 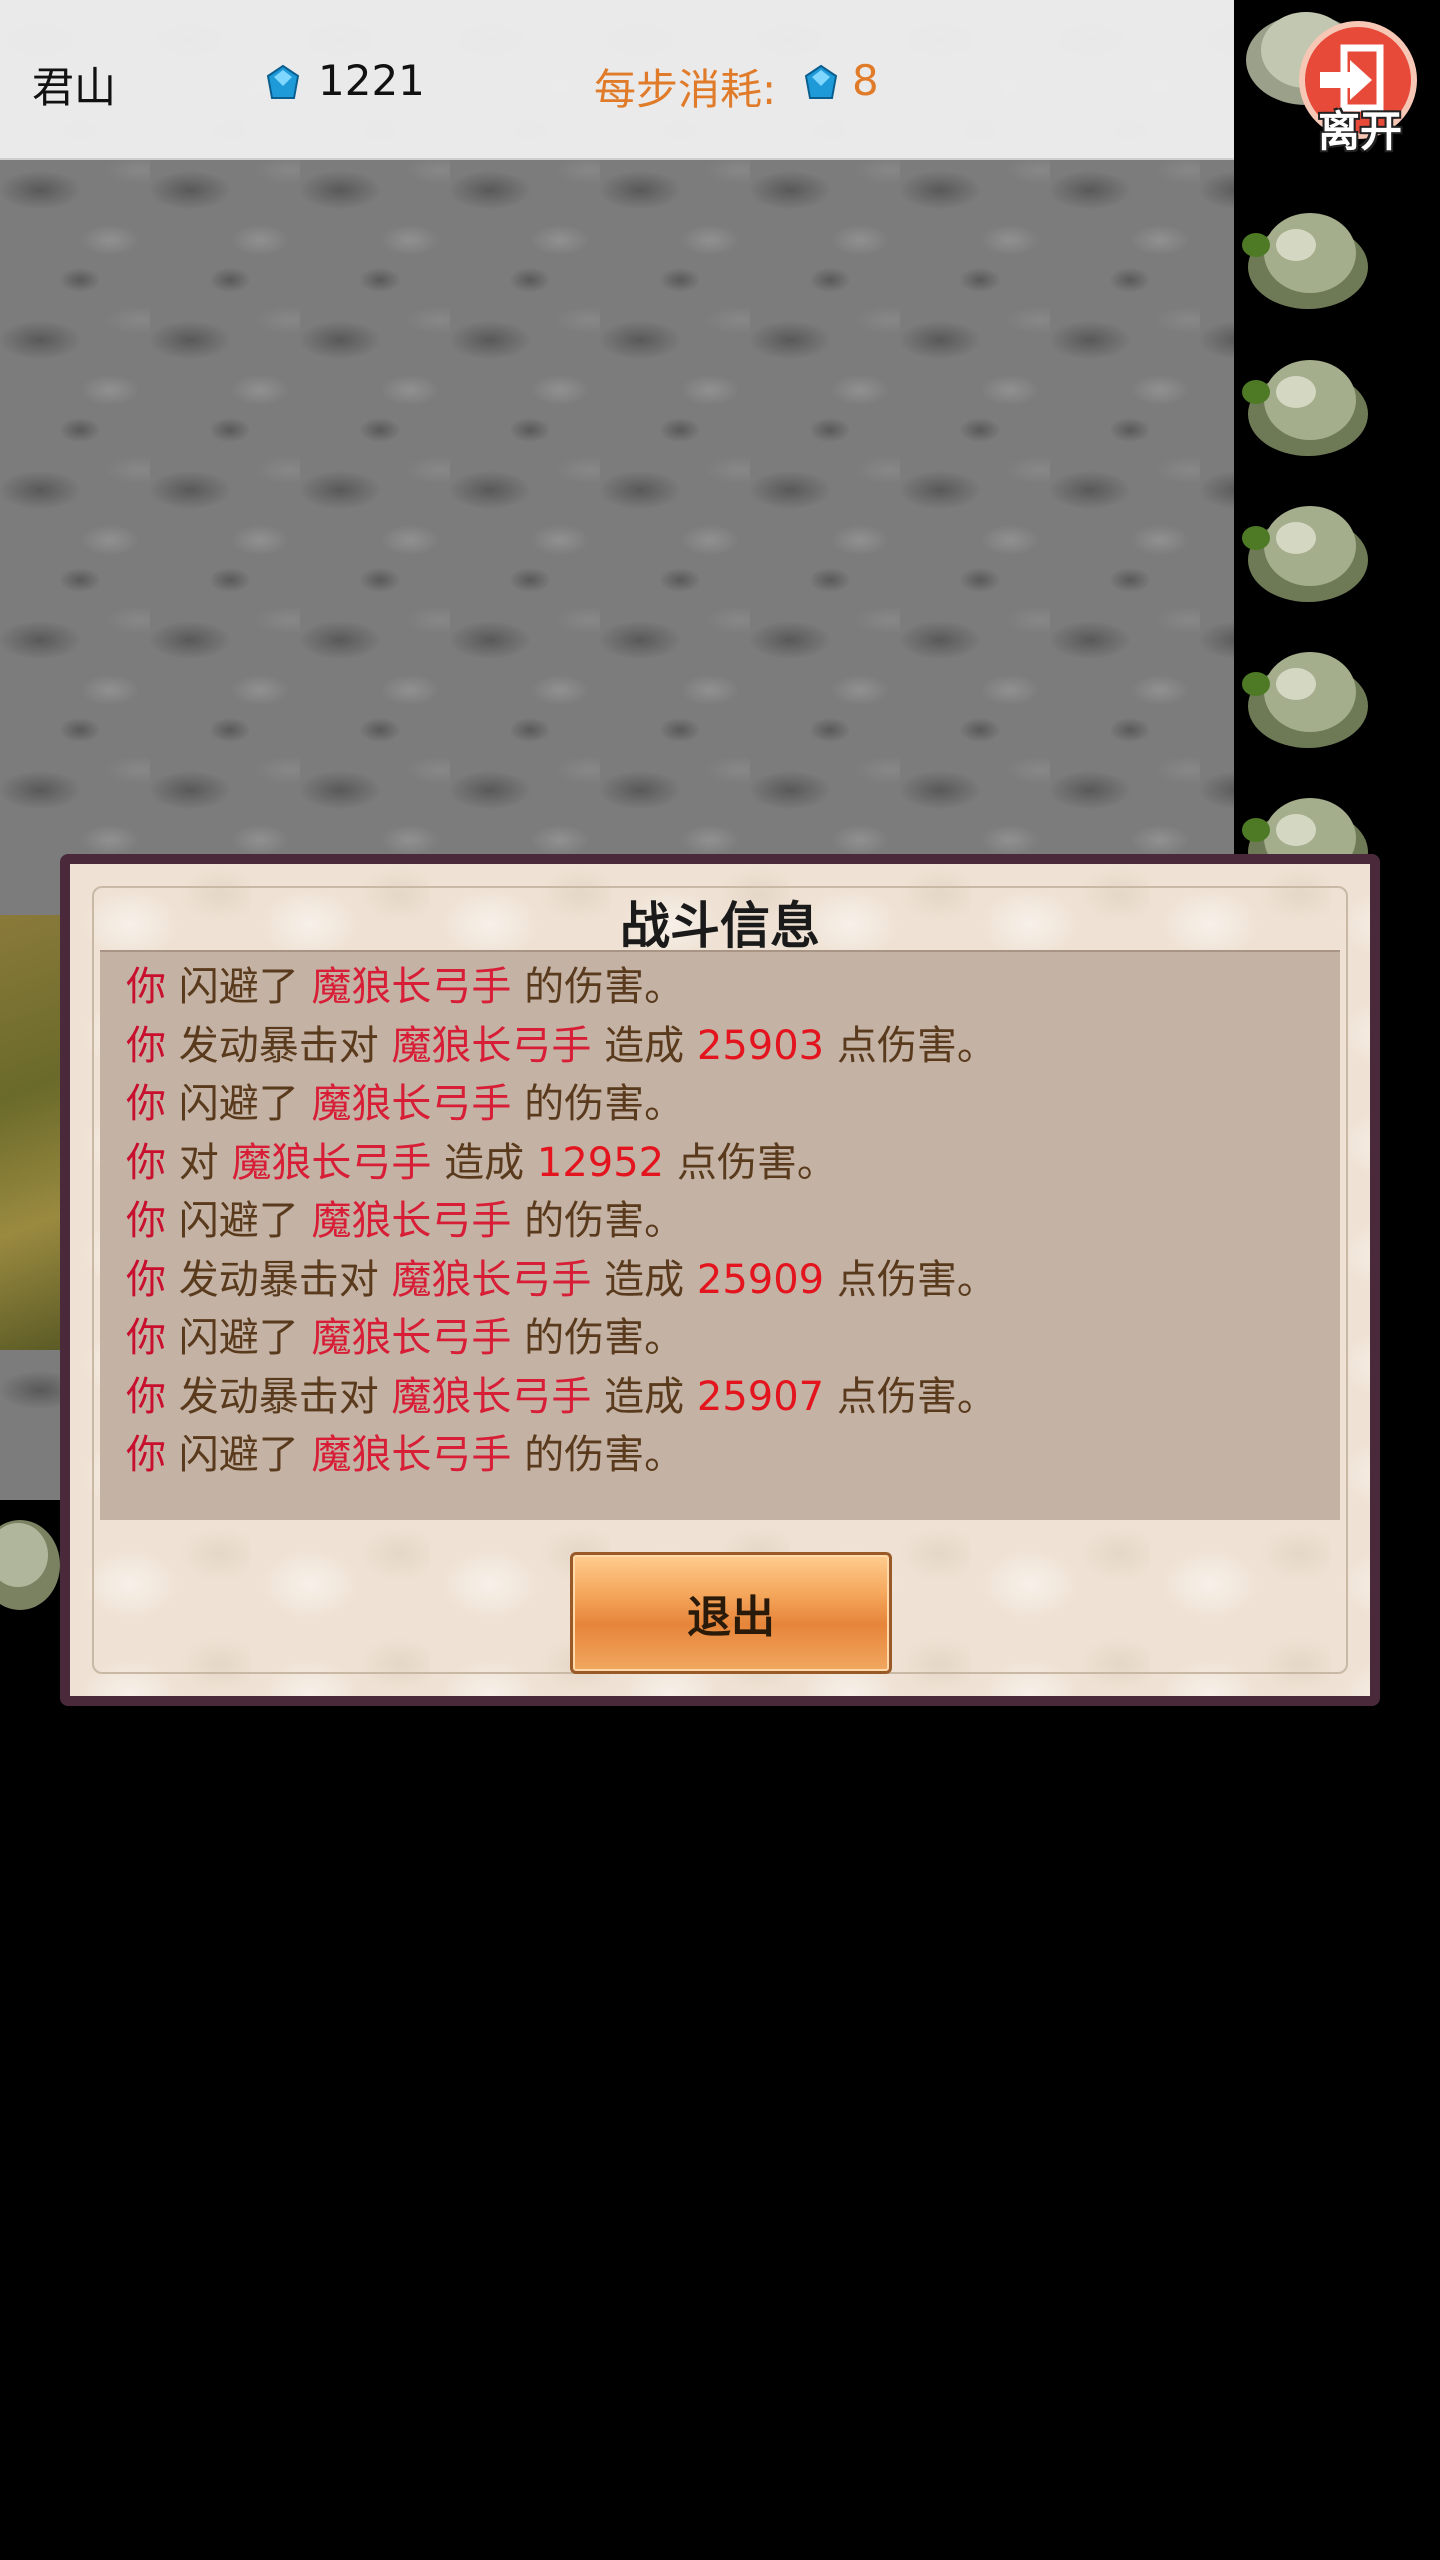 What do you see at coordinates (600, 1162) in the screenshot?
I see `log-damage: 12952` at bounding box center [600, 1162].